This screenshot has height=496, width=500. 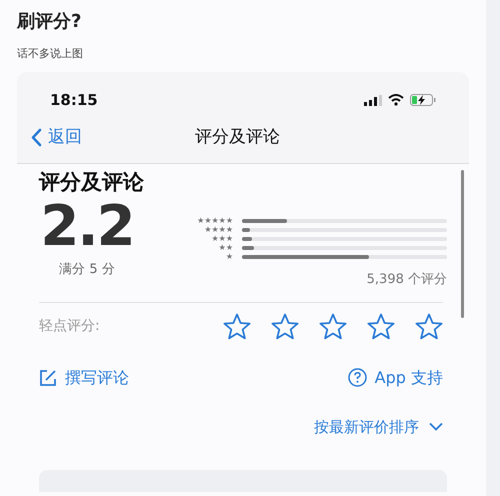 I want to click on chevron-left-icon, so click(x=36, y=137).